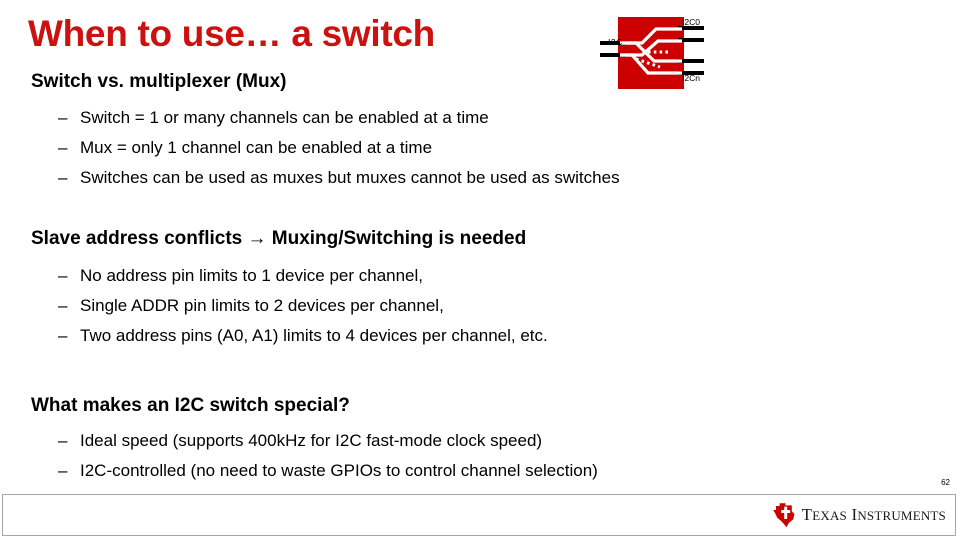 The image size is (960, 540). I want to click on logo-text-nstruments: NSTRUMENTS, so click(901, 515).